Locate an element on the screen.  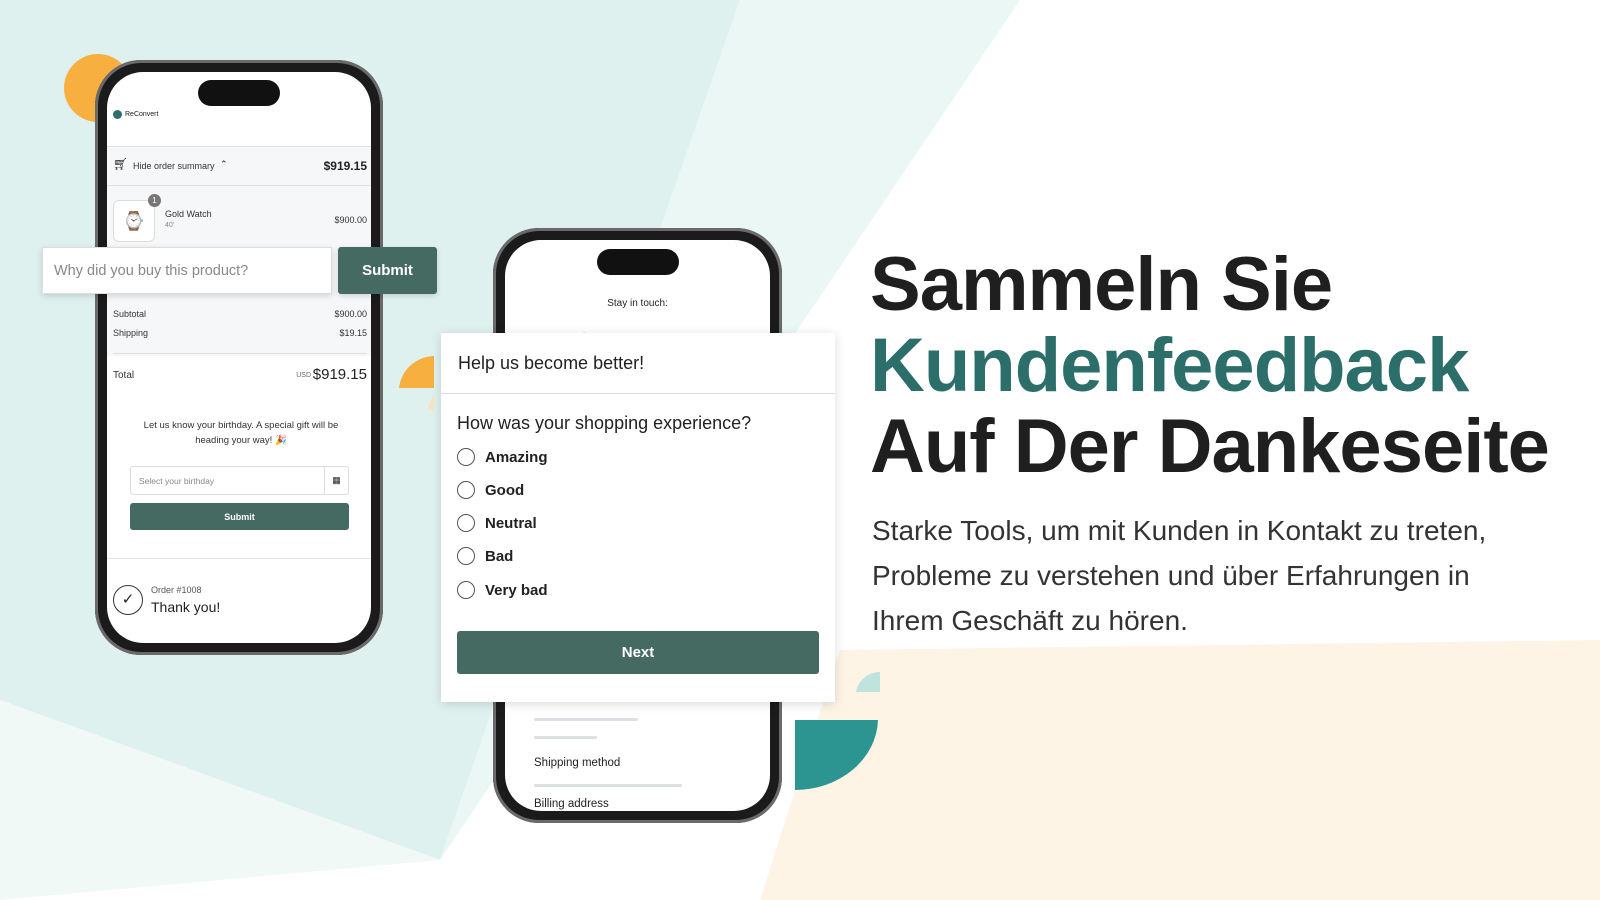
product-variant: 40' is located at coordinates (170, 225).